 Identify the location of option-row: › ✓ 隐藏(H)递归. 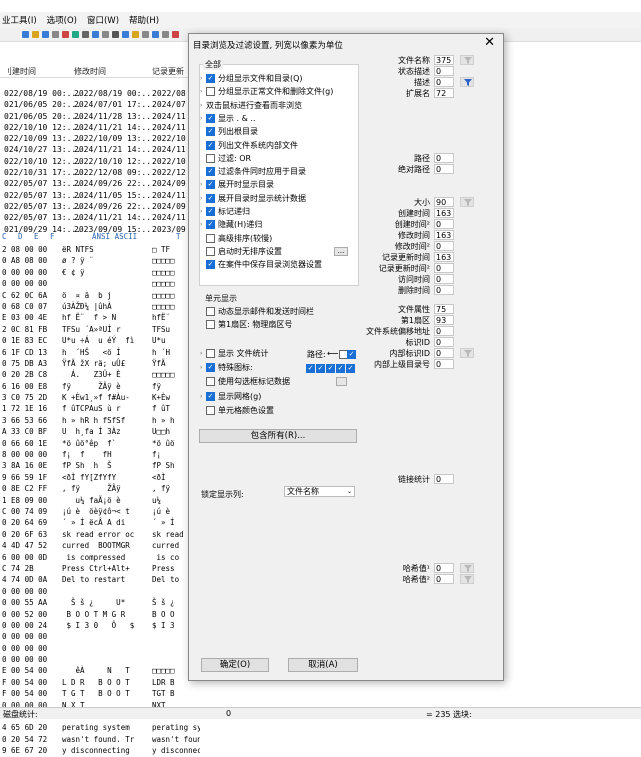
(231, 224).